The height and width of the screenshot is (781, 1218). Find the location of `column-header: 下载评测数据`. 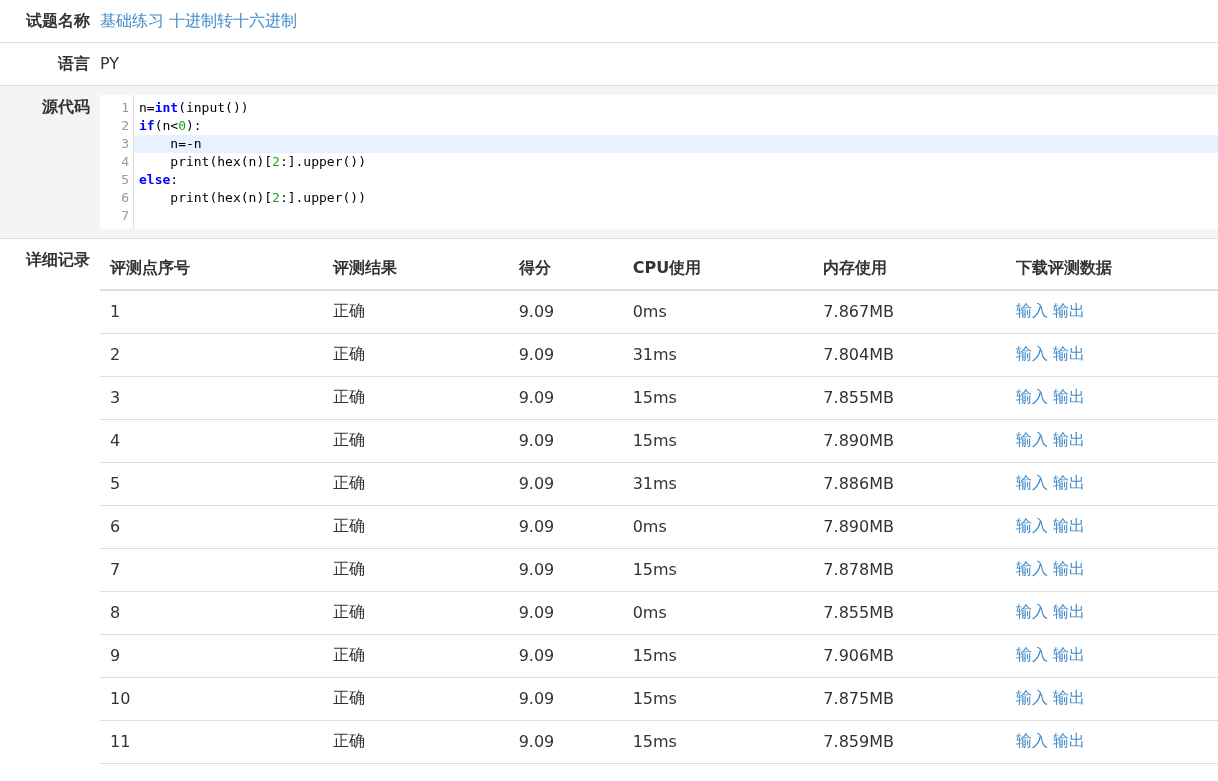

column-header: 下载评测数据 is located at coordinates (1112, 268).